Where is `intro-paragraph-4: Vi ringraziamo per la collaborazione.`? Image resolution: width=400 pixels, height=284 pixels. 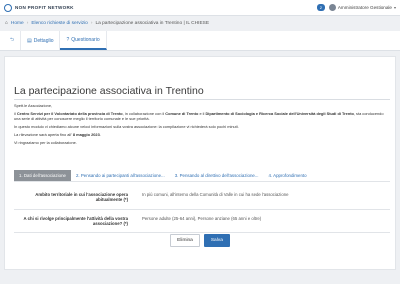 intro-paragraph-4: Vi ringraziamo per la collaborazione. is located at coordinates (45, 143).